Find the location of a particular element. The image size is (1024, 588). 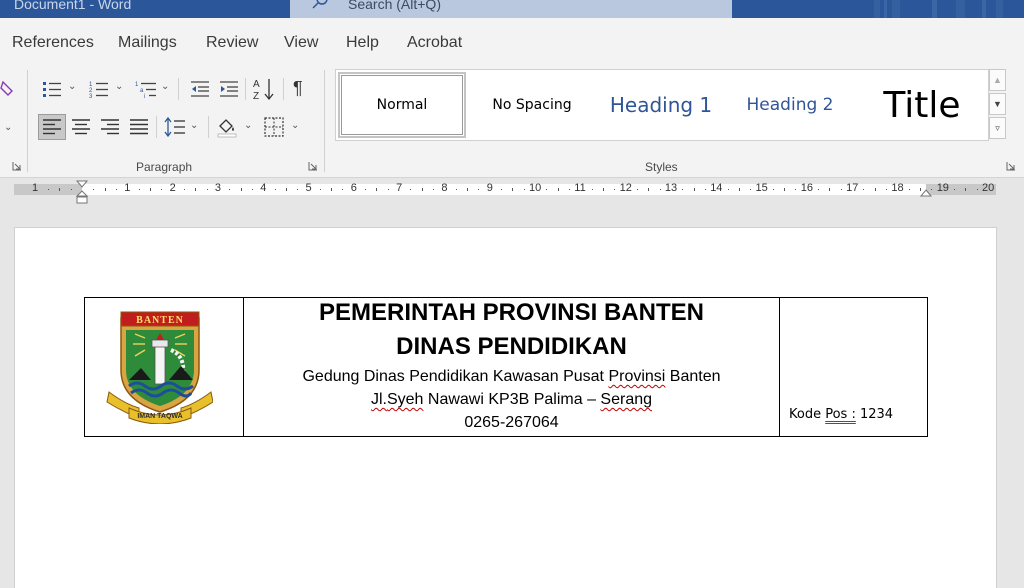

style-heading-1-label: Heading 1 is located at coordinates (661, 105).